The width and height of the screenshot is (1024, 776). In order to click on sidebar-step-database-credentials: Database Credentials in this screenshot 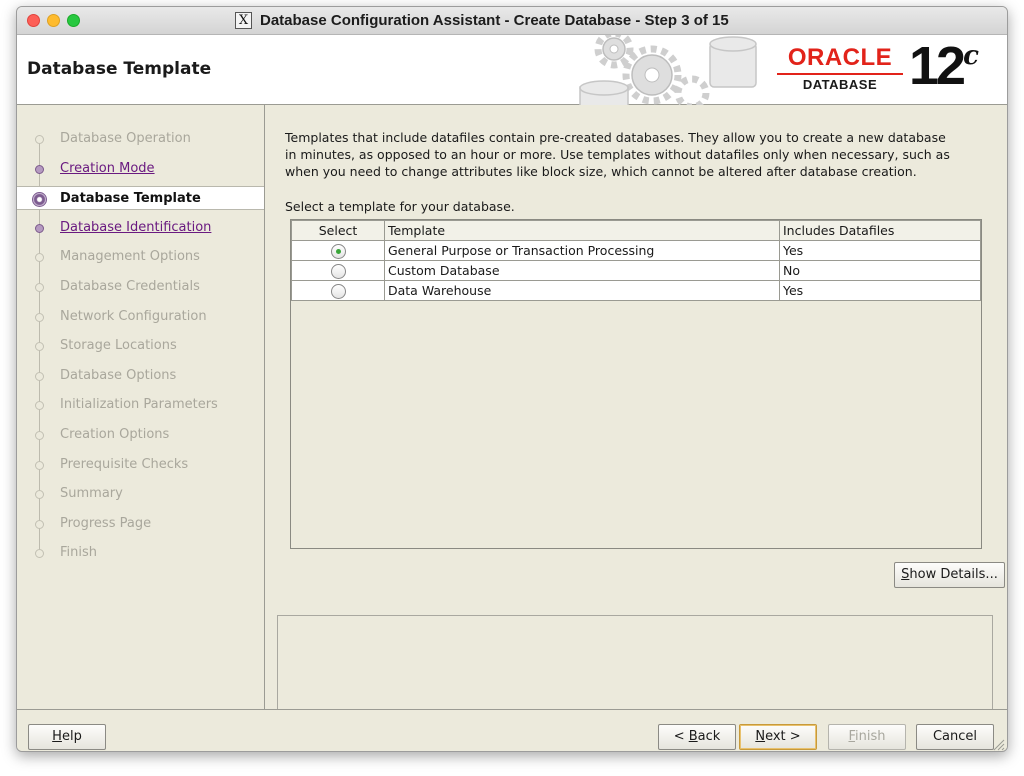, I will do `click(140, 287)`.